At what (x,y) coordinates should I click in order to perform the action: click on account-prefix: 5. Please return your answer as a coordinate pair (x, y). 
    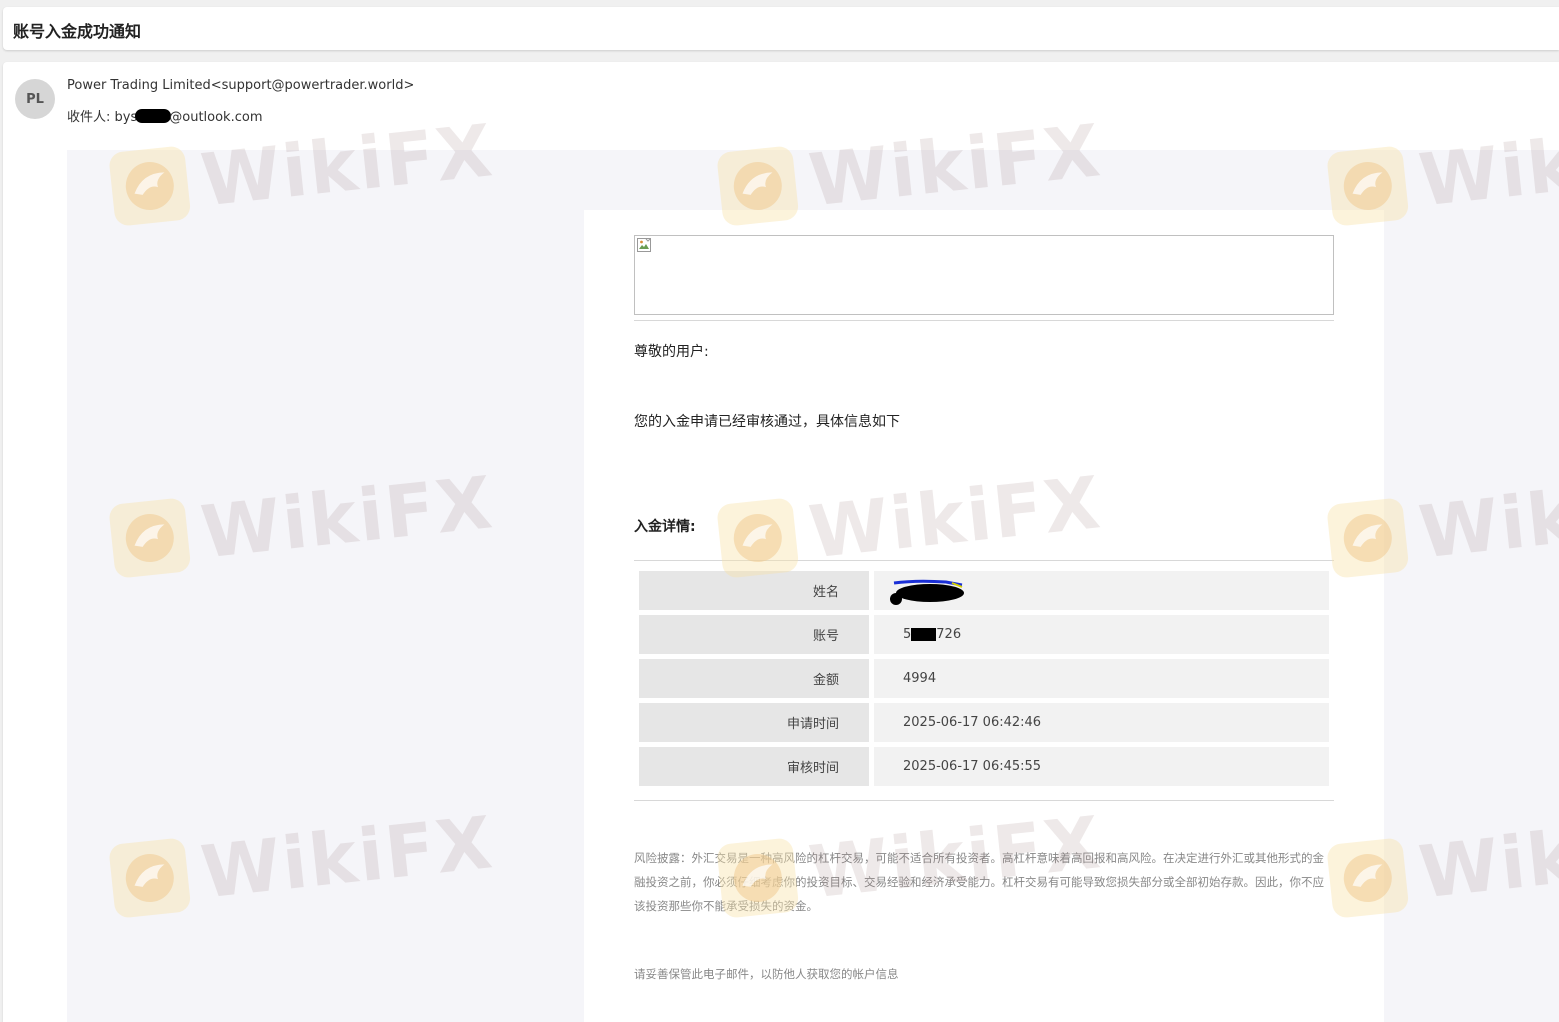
    Looking at the image, I should click on (907, 634).